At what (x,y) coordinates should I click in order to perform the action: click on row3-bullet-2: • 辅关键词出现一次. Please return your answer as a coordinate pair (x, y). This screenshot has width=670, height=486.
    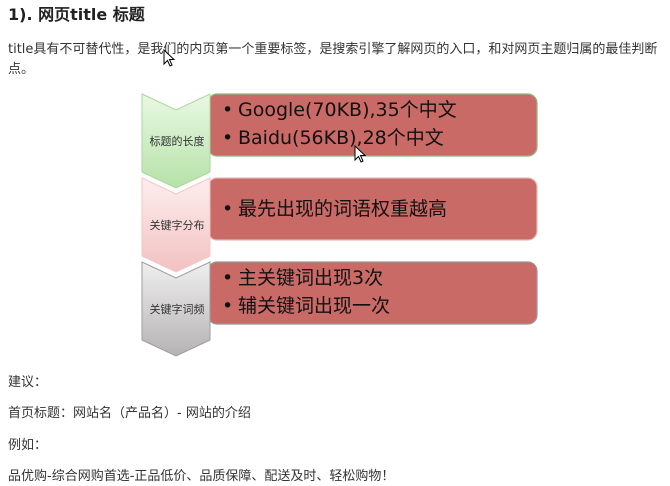
    Looking at the image, I should click on (378, 306).